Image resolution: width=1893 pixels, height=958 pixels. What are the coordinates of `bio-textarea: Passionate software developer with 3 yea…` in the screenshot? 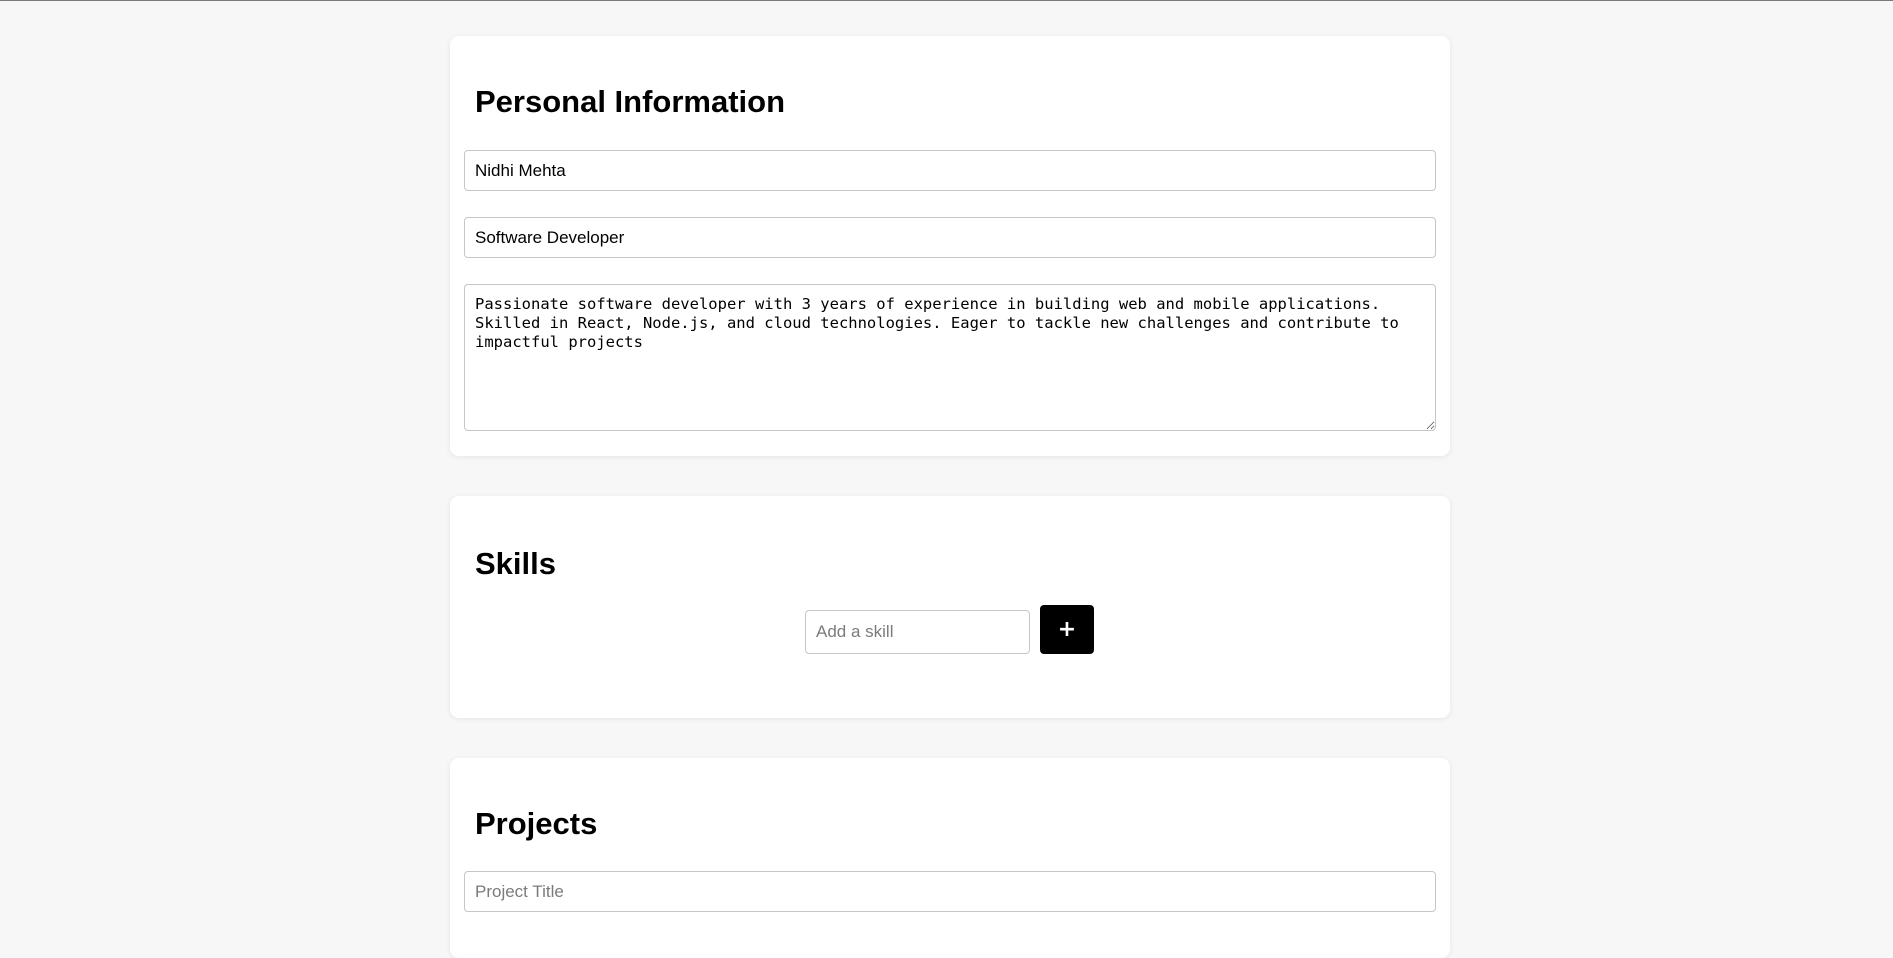 It's located at (950, 357).